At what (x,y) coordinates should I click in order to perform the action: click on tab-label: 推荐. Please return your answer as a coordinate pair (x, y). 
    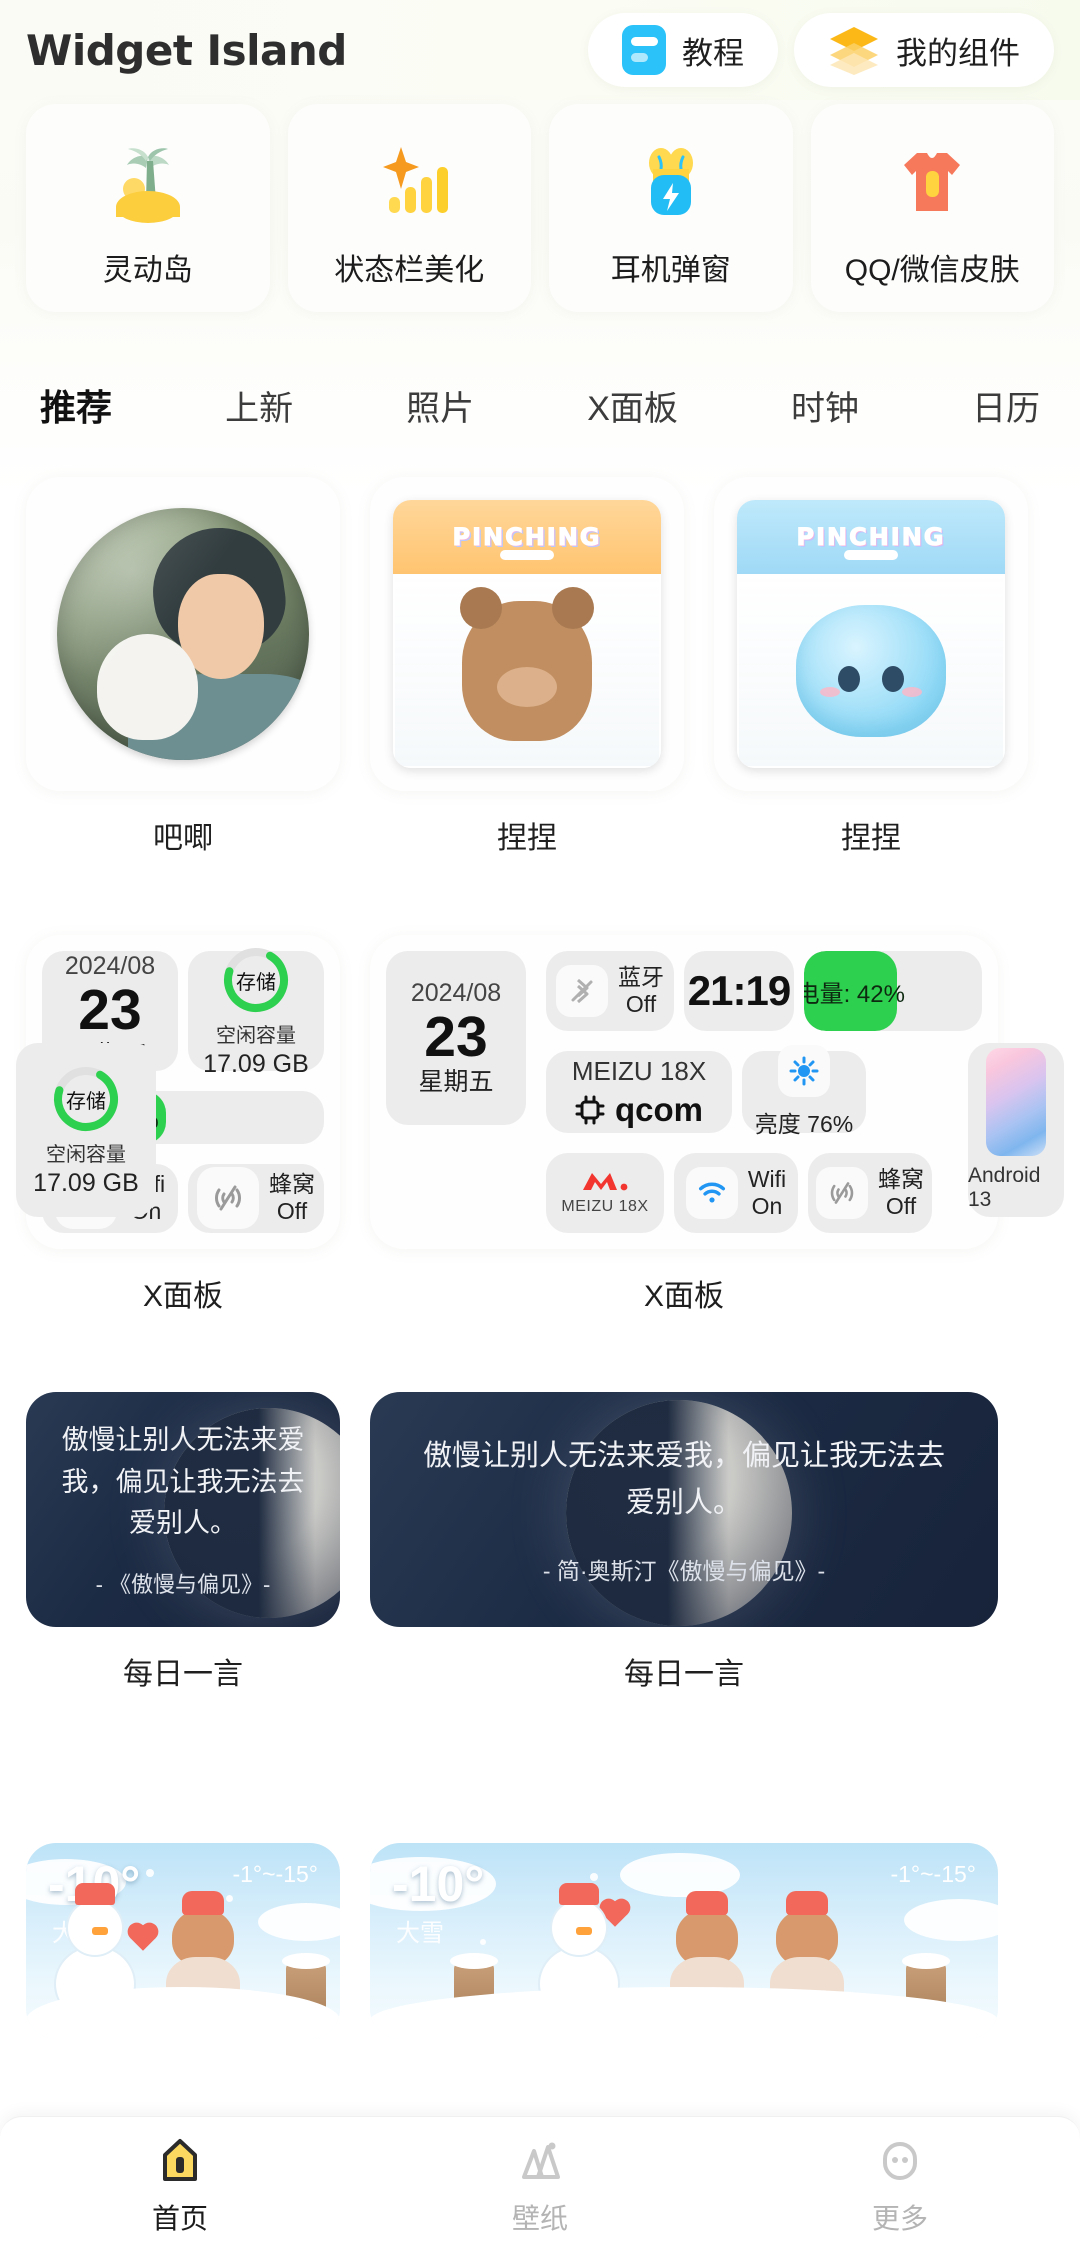
    Looking at the image, I should click on (76, 407).